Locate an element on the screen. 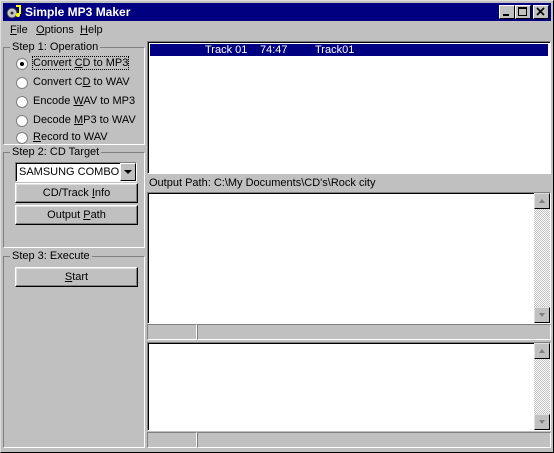 This screenshot has width=554, height=453. chevron-down-icon is located at coordinates (128, 172).